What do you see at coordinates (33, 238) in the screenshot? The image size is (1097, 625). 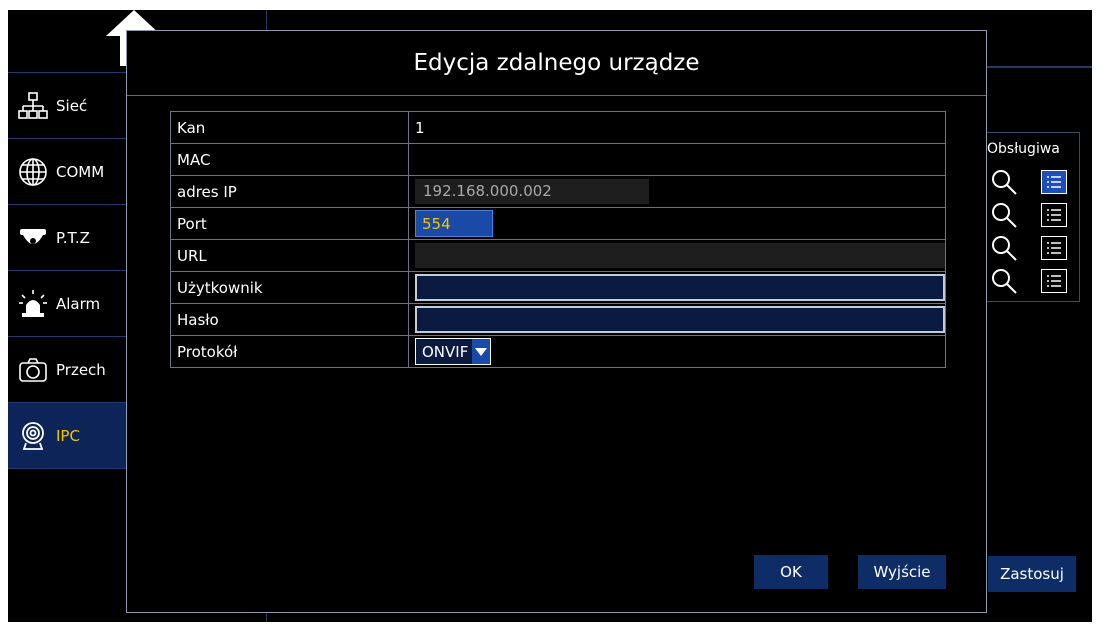 I see `dome-camera-icon` at bounding box center [33, 238].